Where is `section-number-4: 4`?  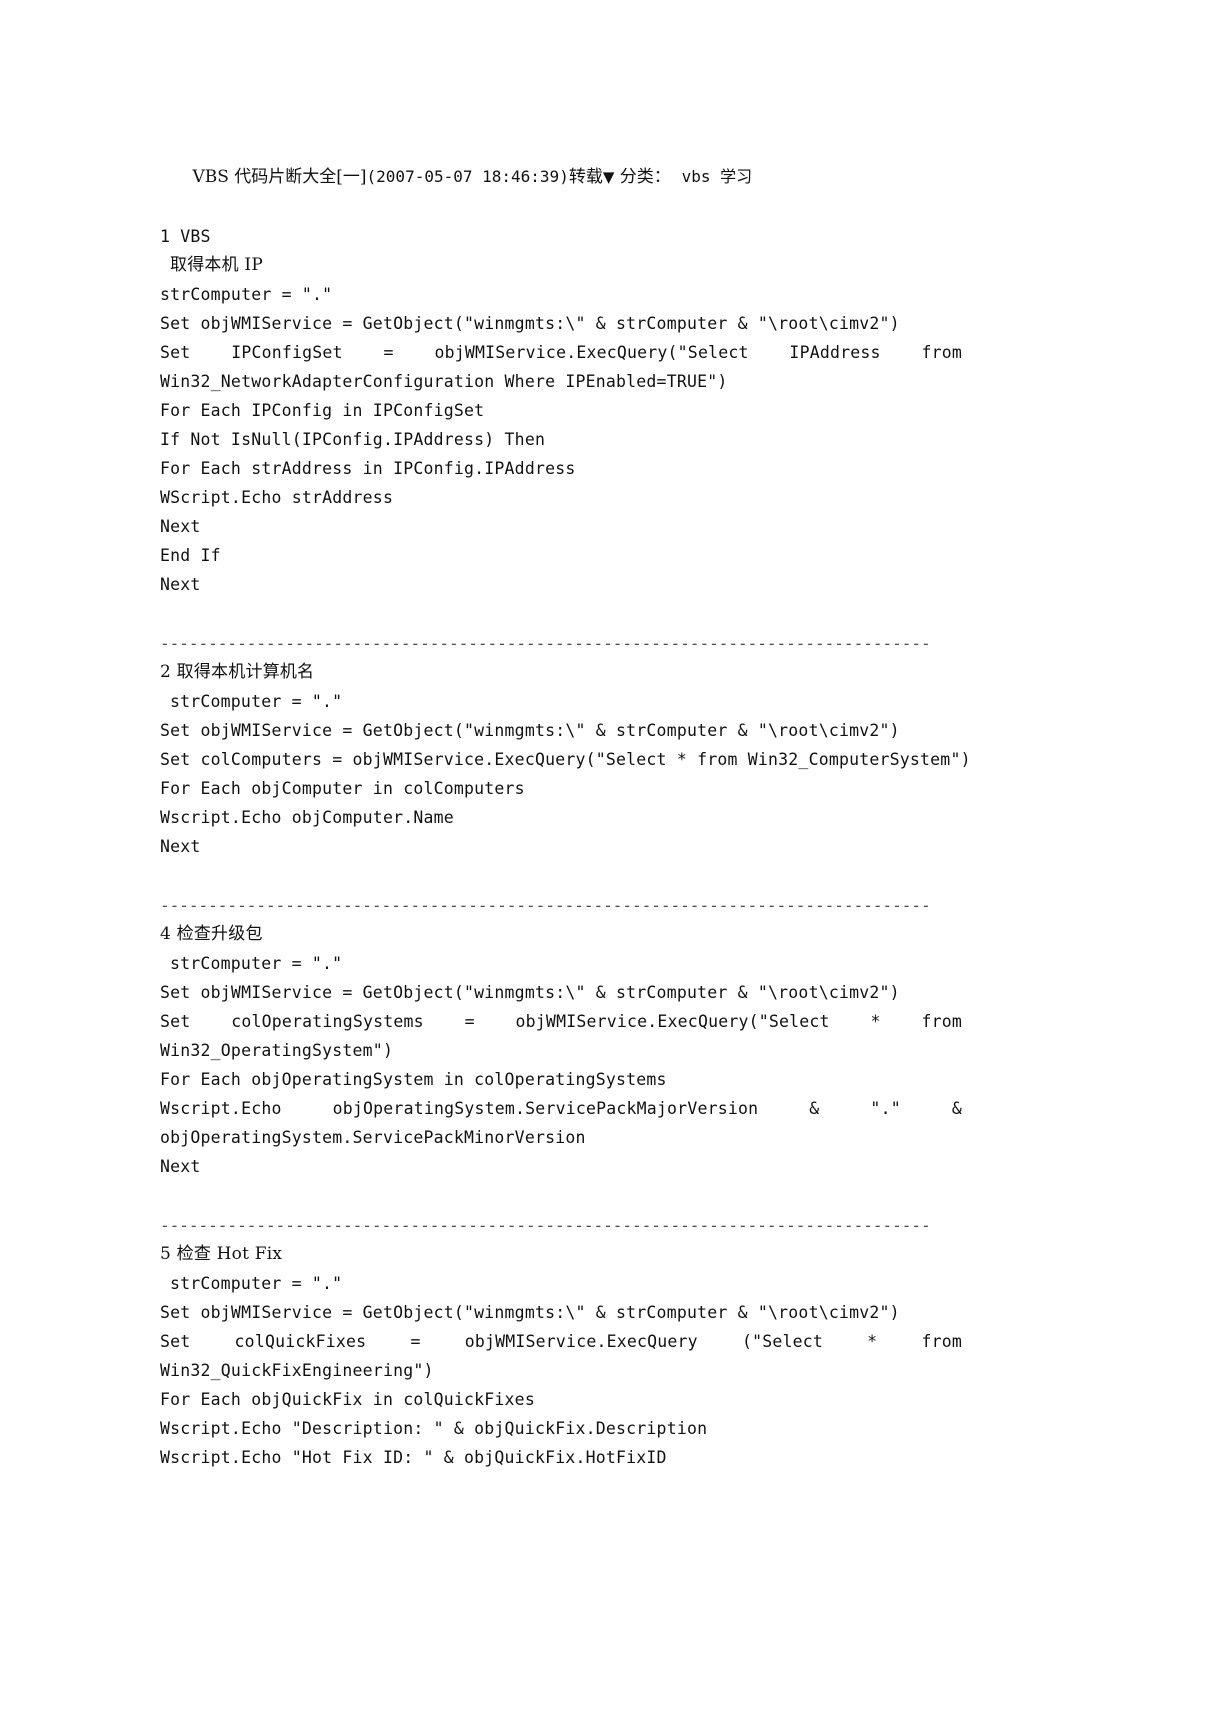 section-number-4: 4 is located at coordinates (166, 934).